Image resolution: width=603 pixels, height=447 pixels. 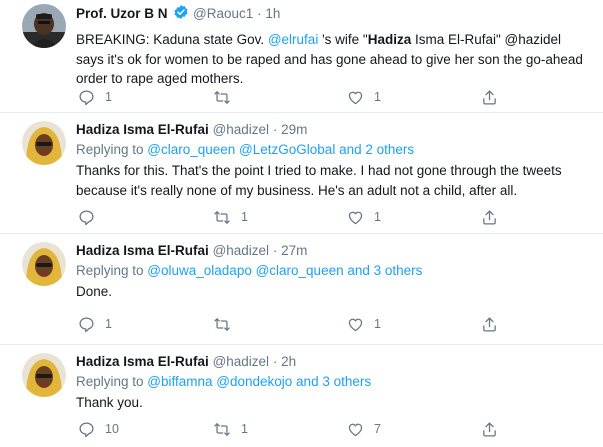 I want to click on timestamp: 27m, so click(x=294, y=250).